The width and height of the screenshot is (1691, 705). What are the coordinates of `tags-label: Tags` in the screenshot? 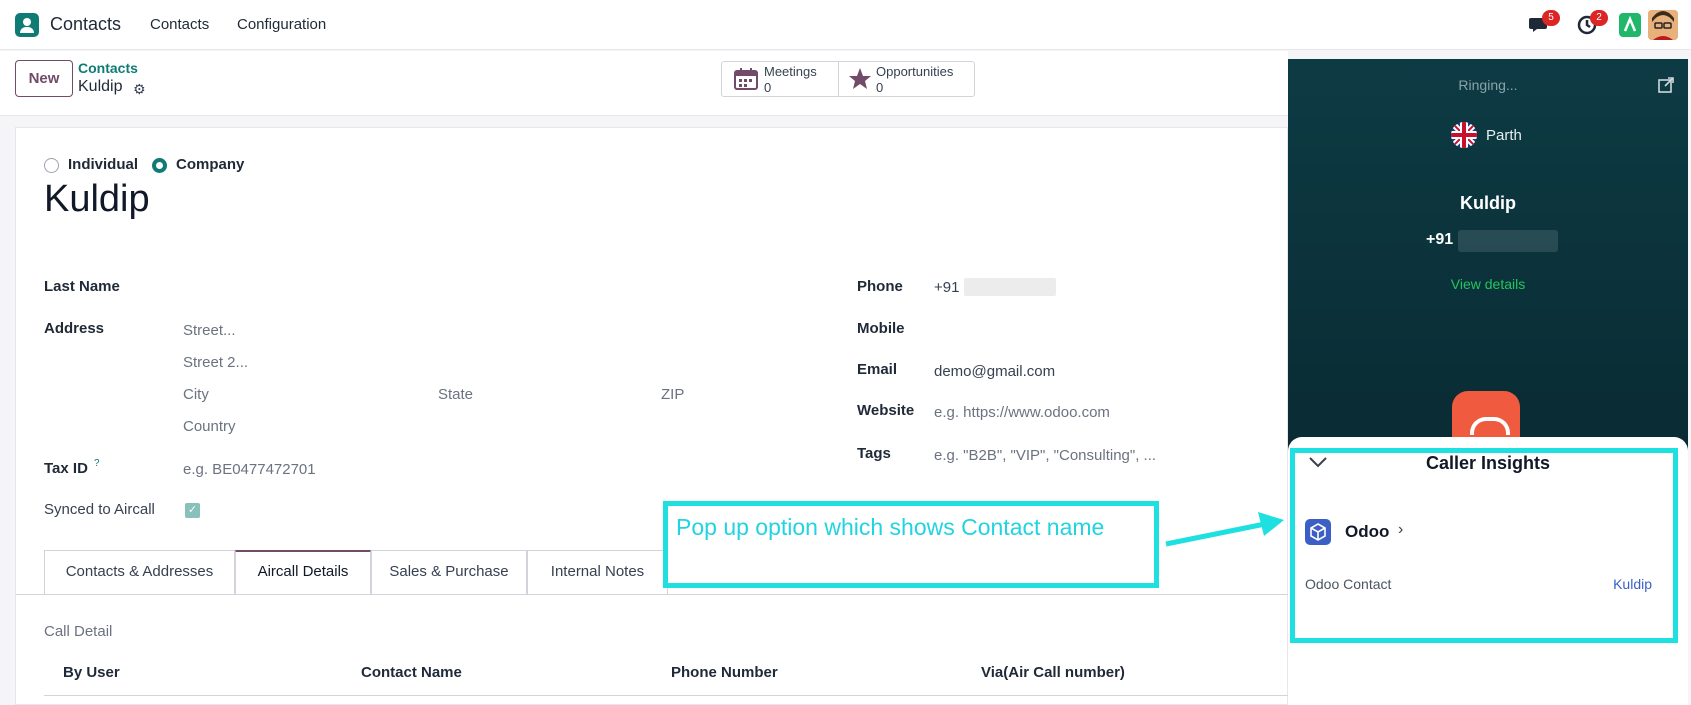 It's located at (874, 453).